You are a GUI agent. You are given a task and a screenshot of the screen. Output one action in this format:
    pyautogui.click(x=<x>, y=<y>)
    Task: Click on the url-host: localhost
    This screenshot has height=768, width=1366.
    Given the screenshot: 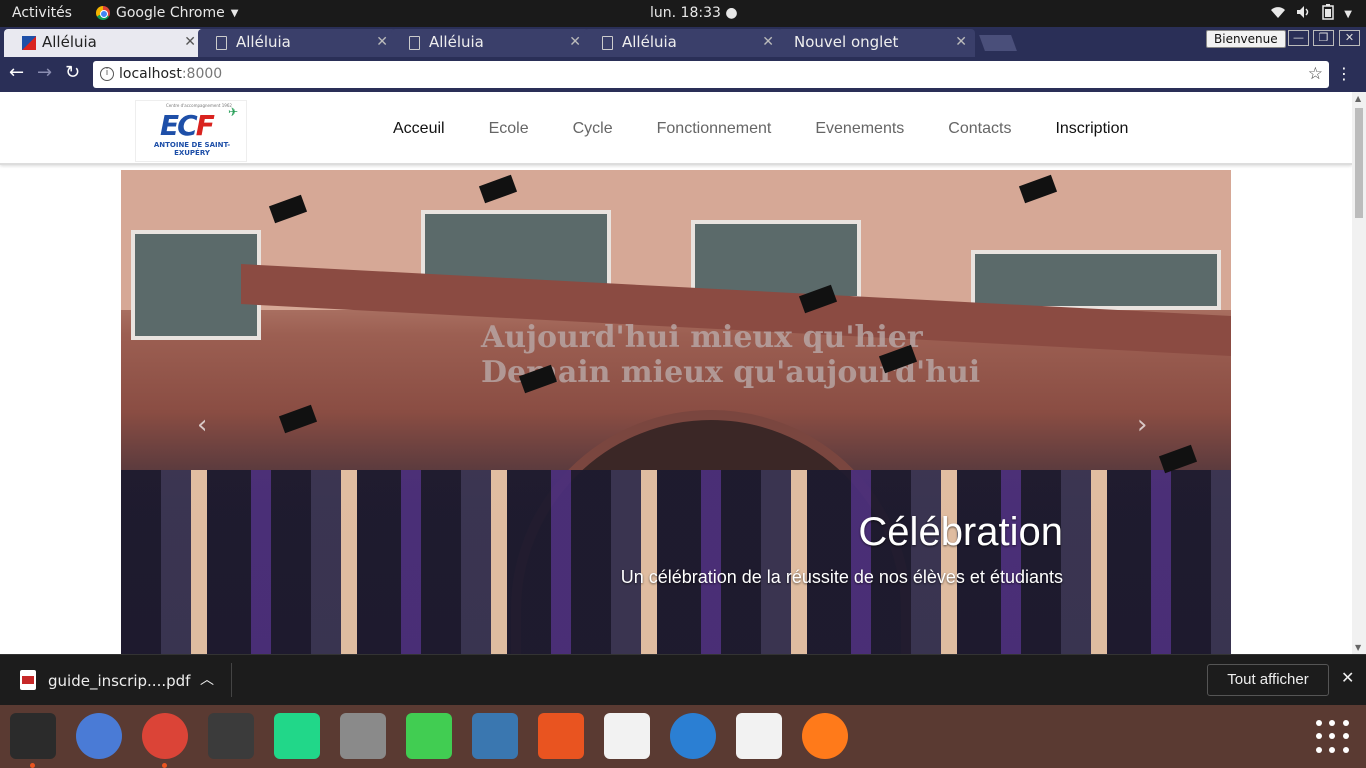 What is the action you would take?
    pyautogui.click(x=150, y=74)
    